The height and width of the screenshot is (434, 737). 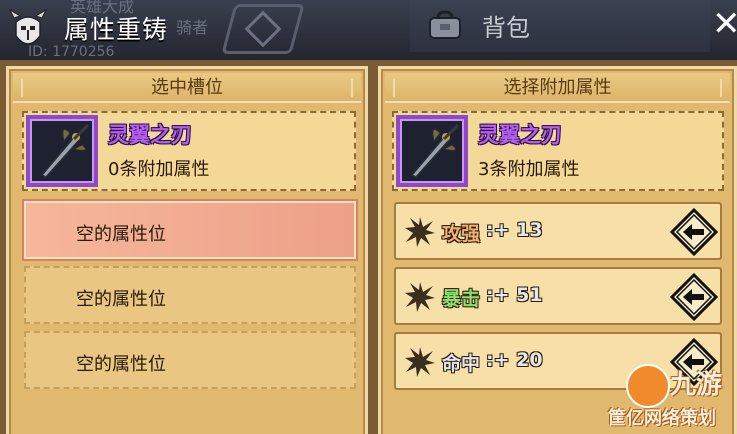 What do you see at coordinates (189, 151) in the screenshot?
I see `item-card-left: 灵翼之刃 0条附加属性` at bounding box center [189, 151].